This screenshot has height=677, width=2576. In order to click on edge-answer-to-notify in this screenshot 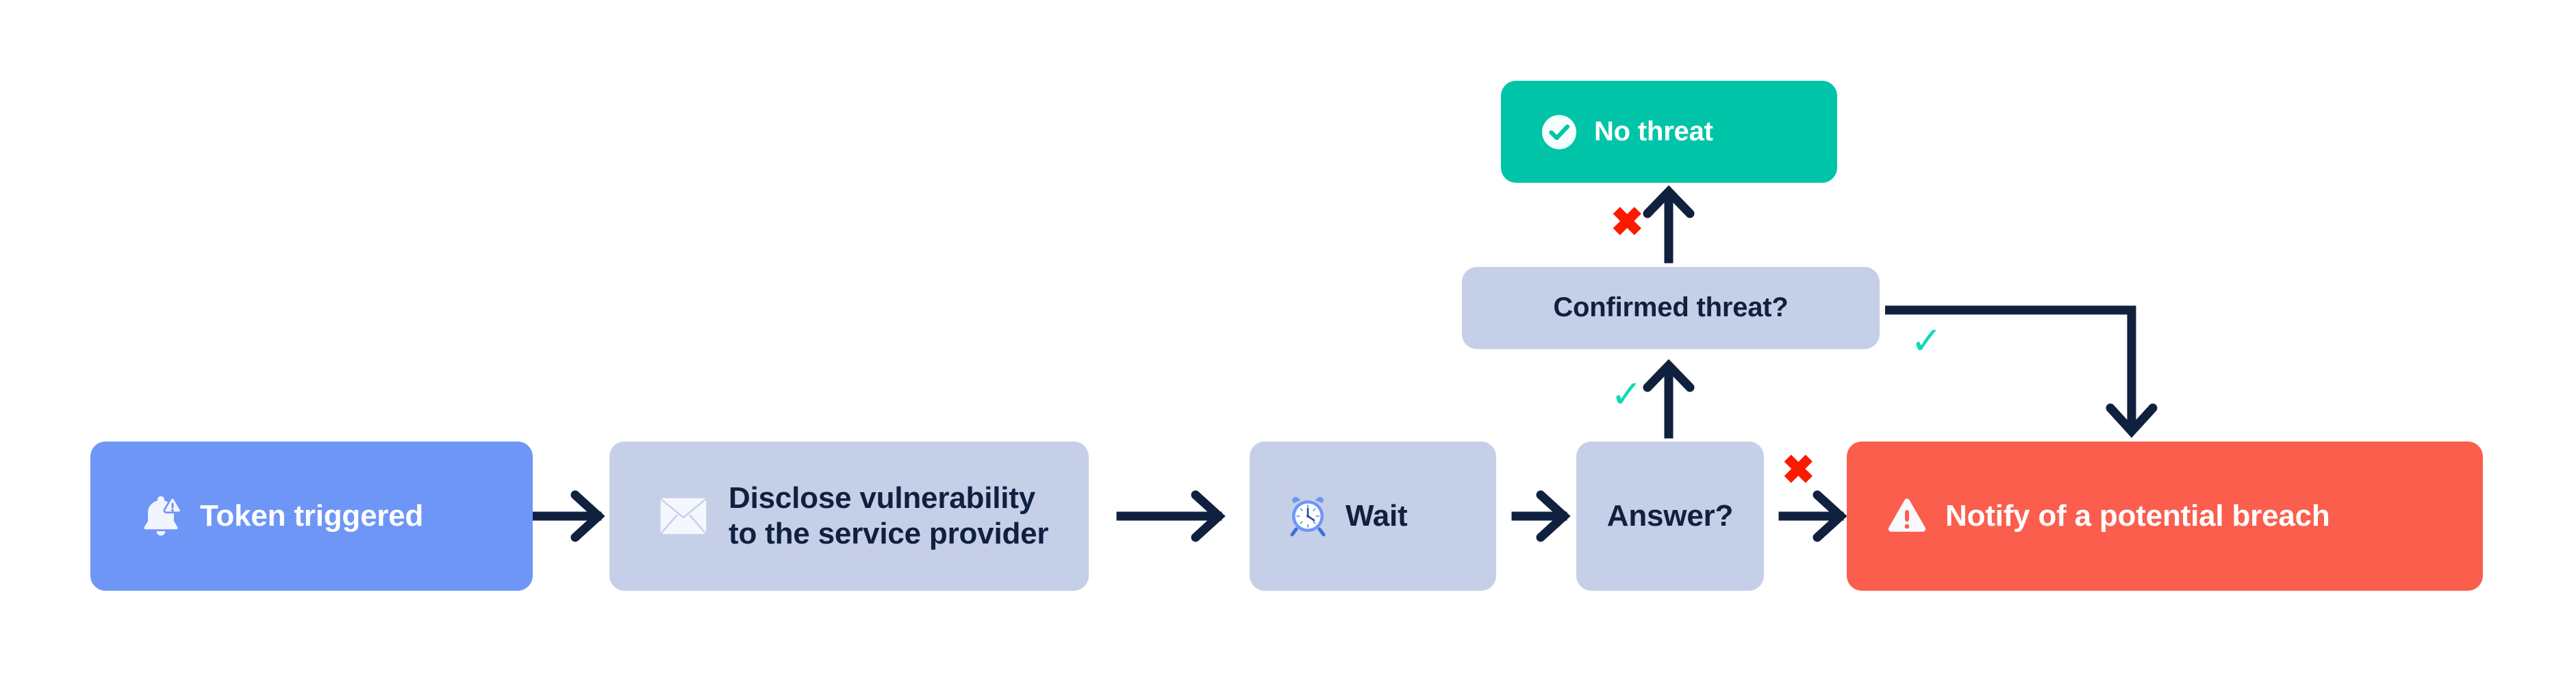, I will do `click(1812, 516)`.